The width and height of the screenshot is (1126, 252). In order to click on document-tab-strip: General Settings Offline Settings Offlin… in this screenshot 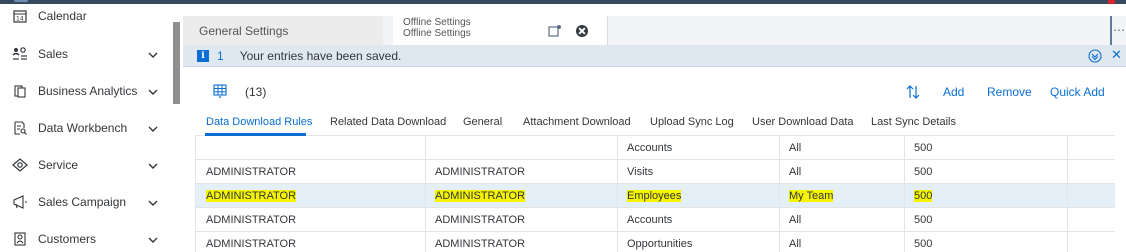, I will do `click(654, 36)`.